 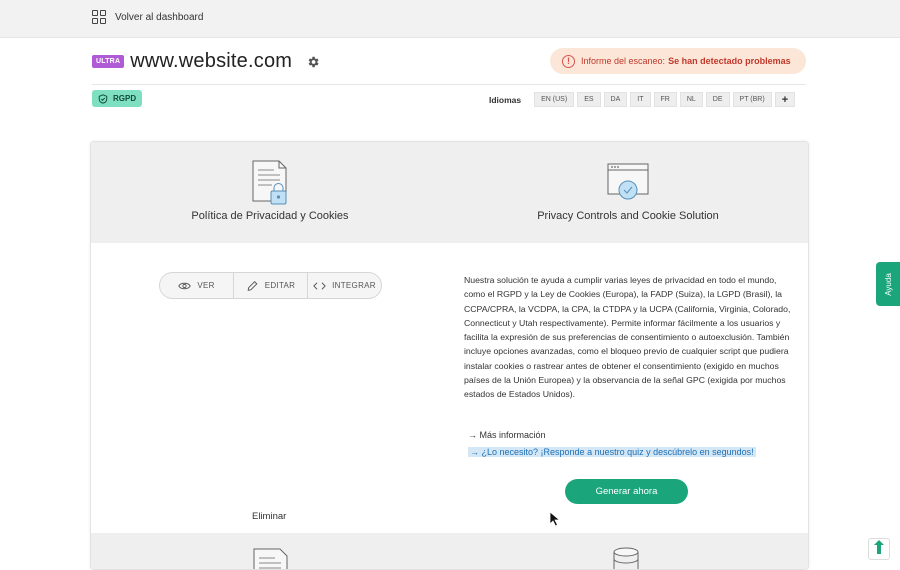 I want to click on language-en-us: EN (US), so click(x=554, y=99).